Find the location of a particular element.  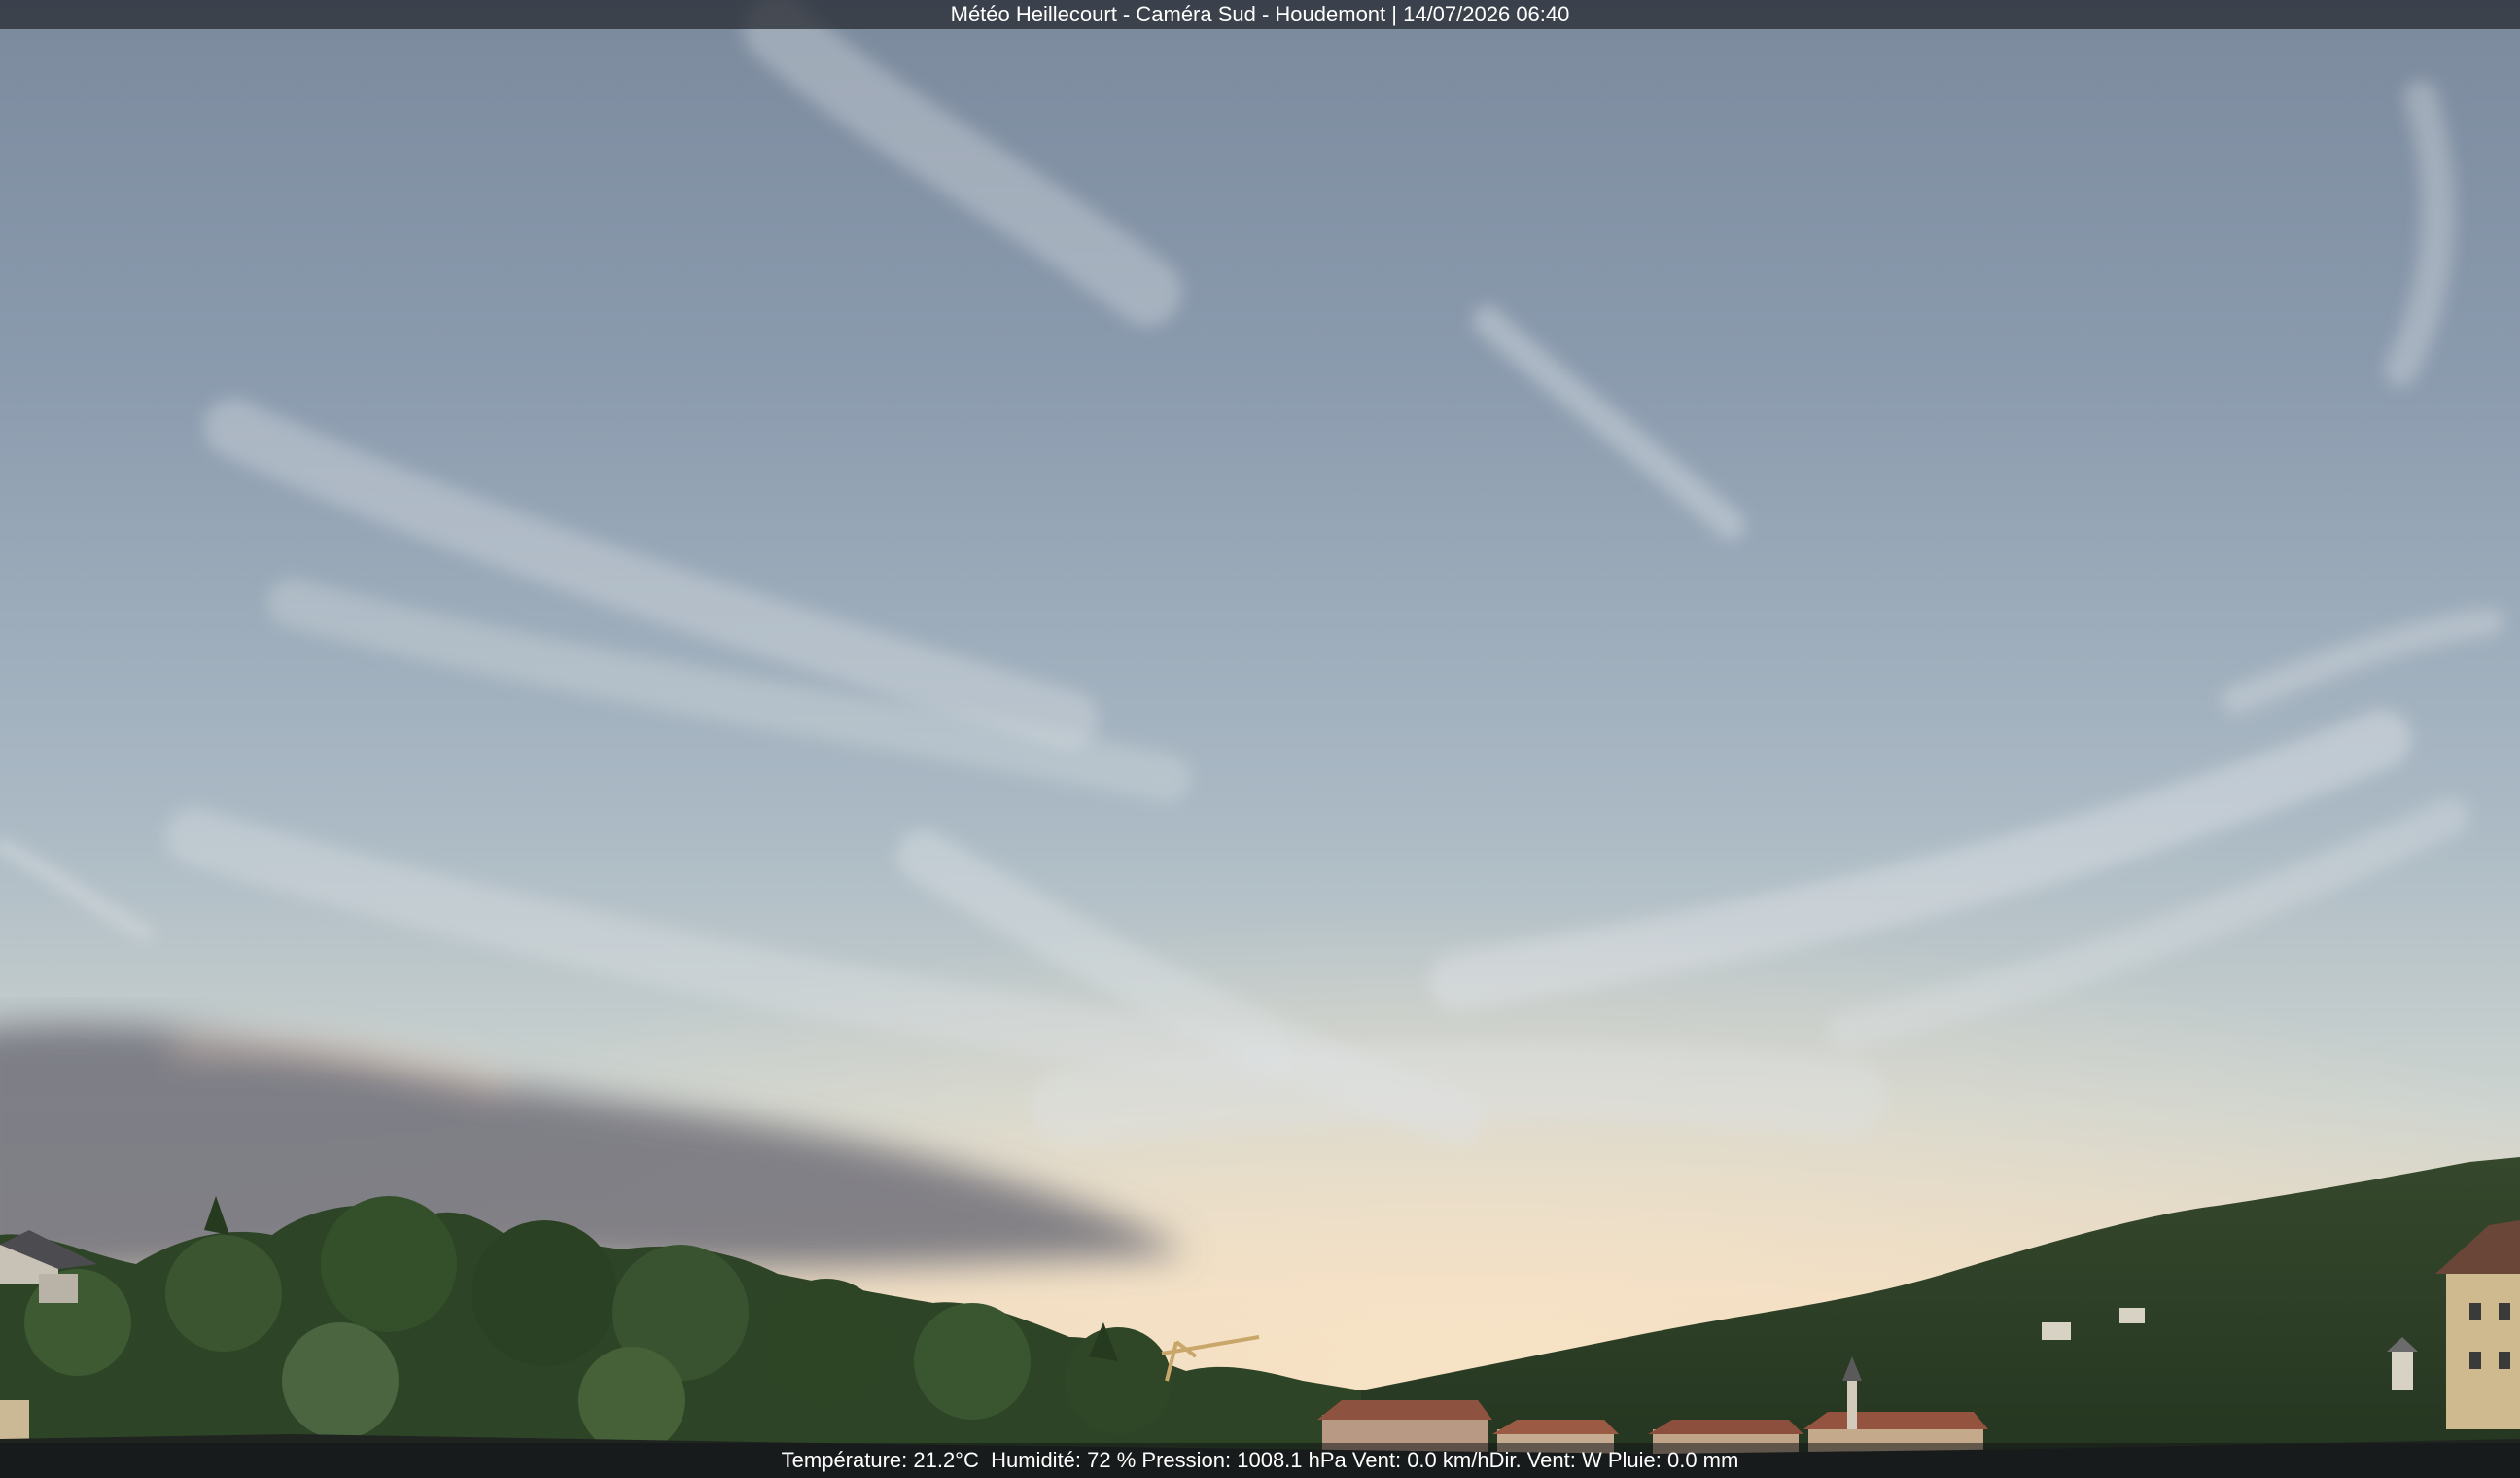

pressure-readout: Pression: 1008.1 hPa is located at coordinates (1244, 1460).